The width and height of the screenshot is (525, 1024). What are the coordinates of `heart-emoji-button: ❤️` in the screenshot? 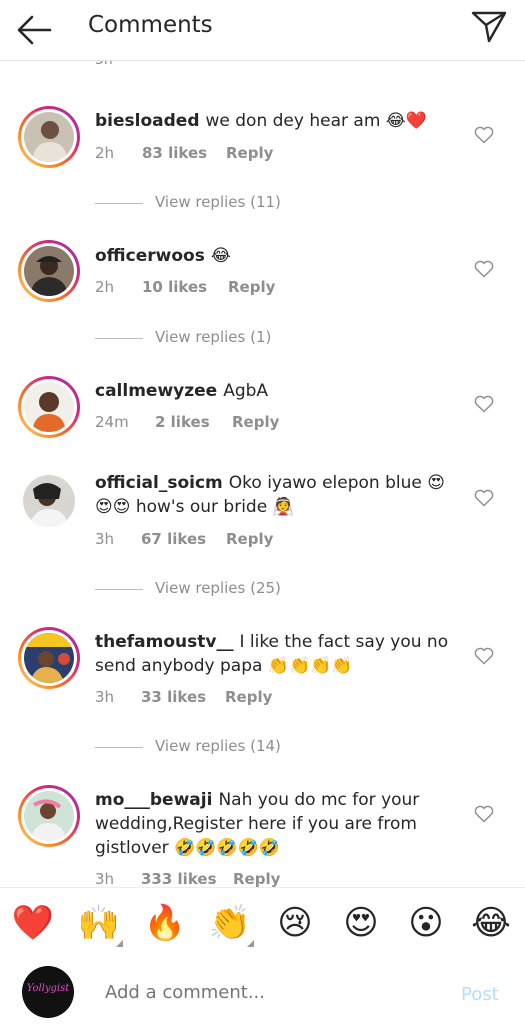 It's located at (33, 923).